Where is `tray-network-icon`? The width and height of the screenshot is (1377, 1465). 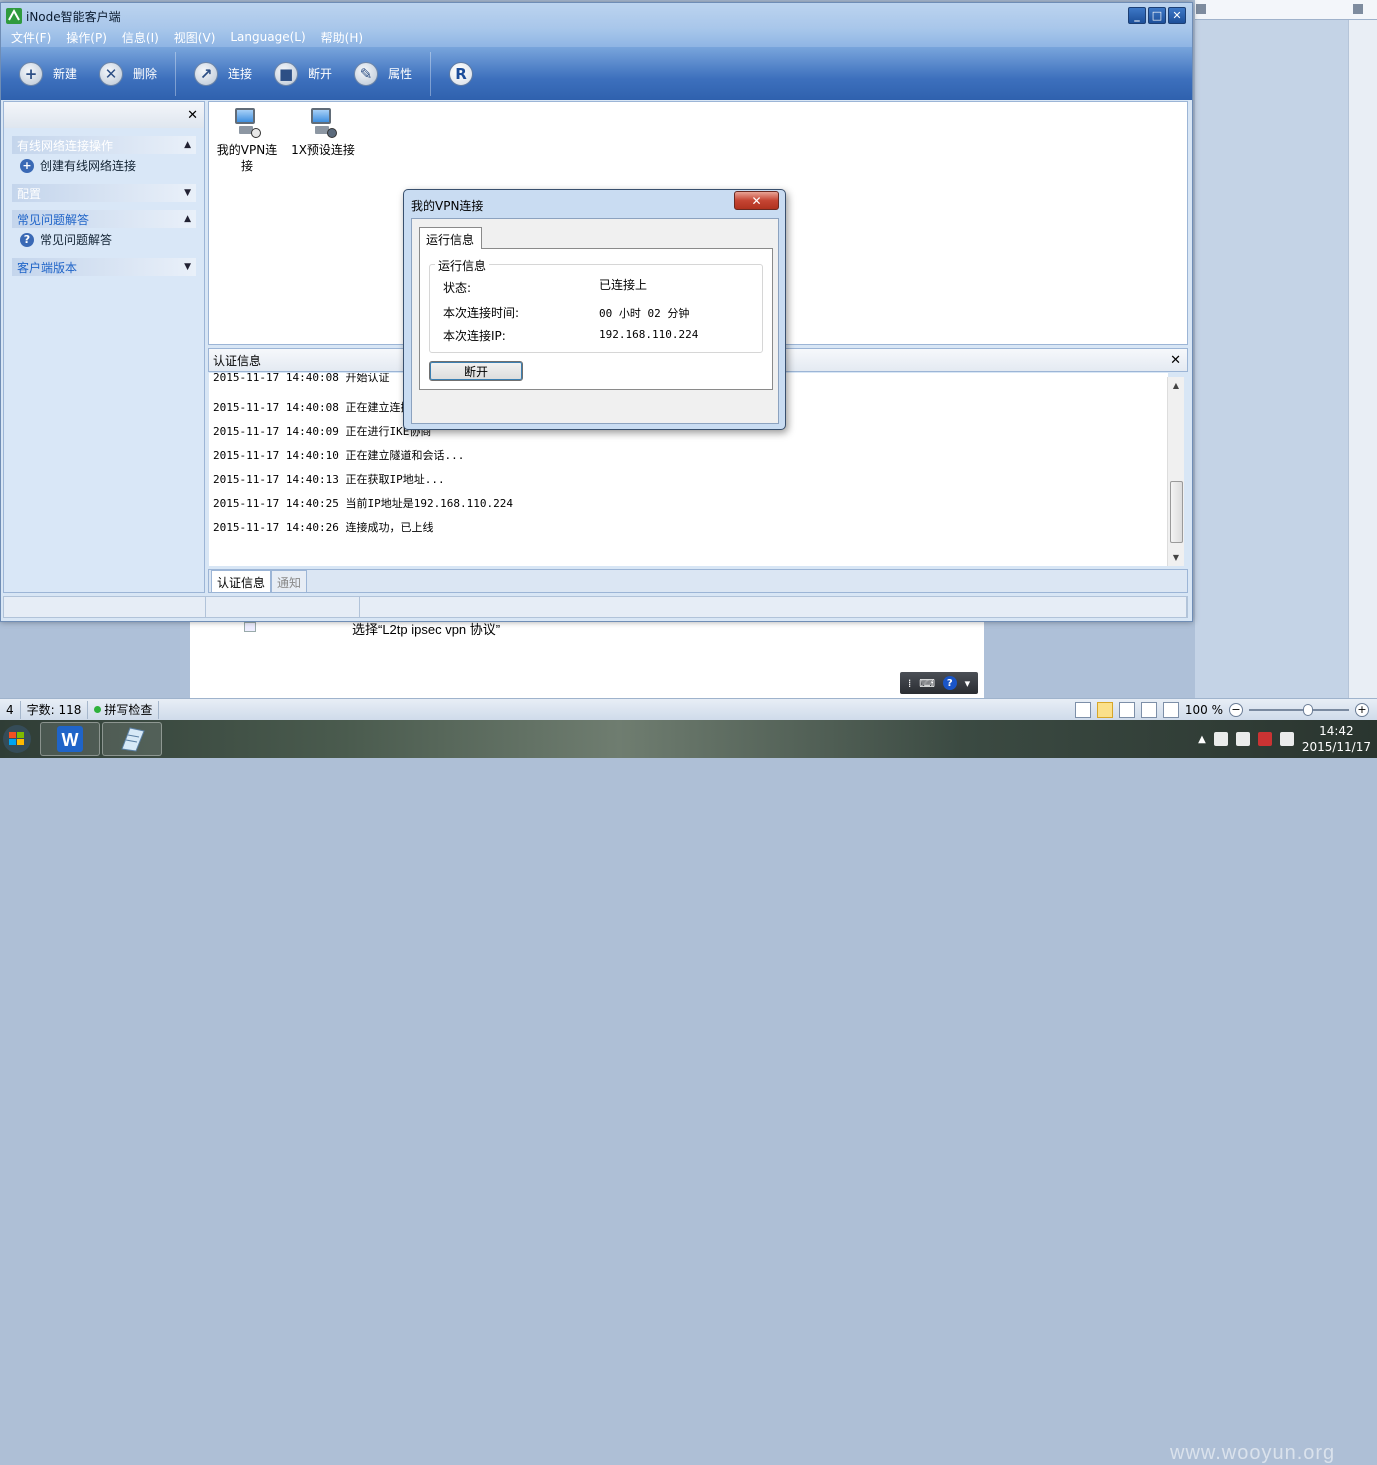
tray-network-icon is located at coordinates (1286, 739).